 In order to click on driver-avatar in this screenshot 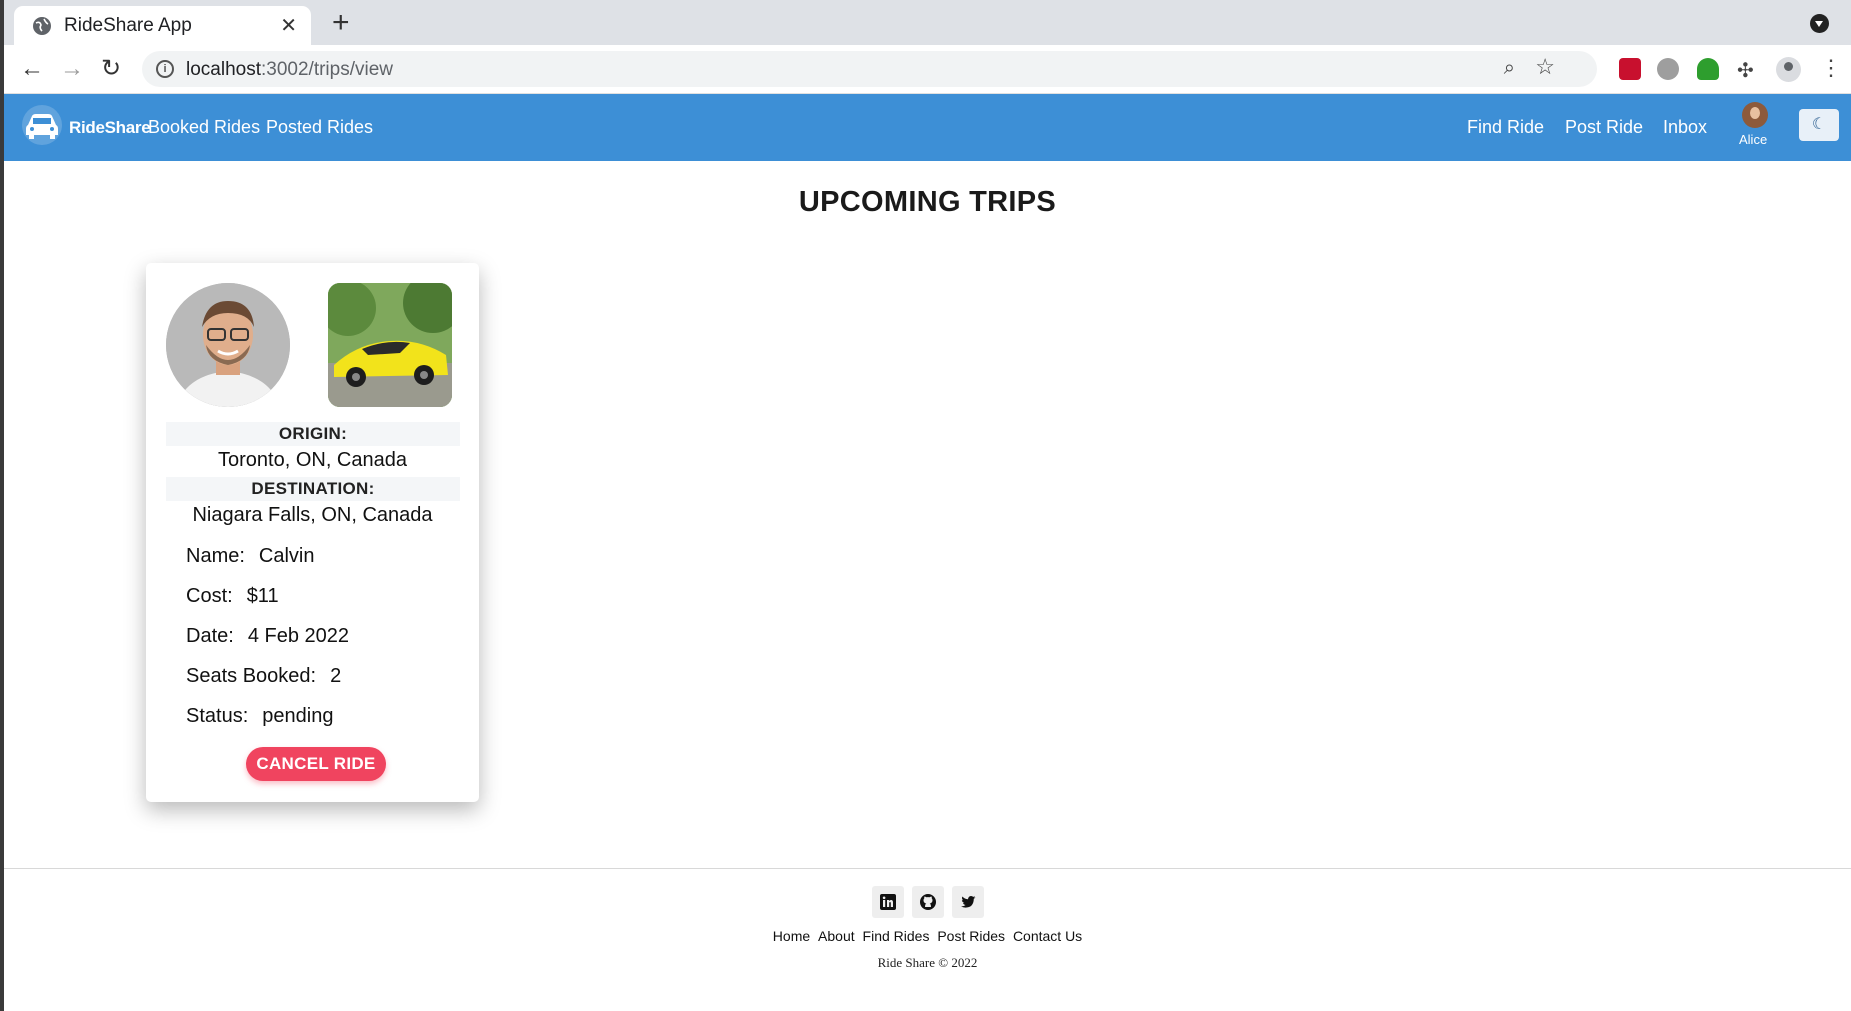, I will do `click(228, 345)`.